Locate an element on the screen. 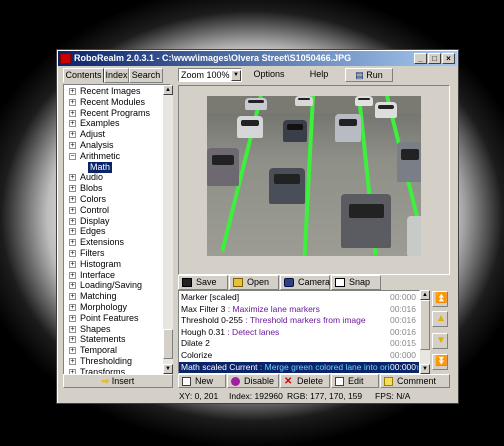 This screenshot has height=446, width=504. tree-item: + Adjust is located at coordinates (117, 134).